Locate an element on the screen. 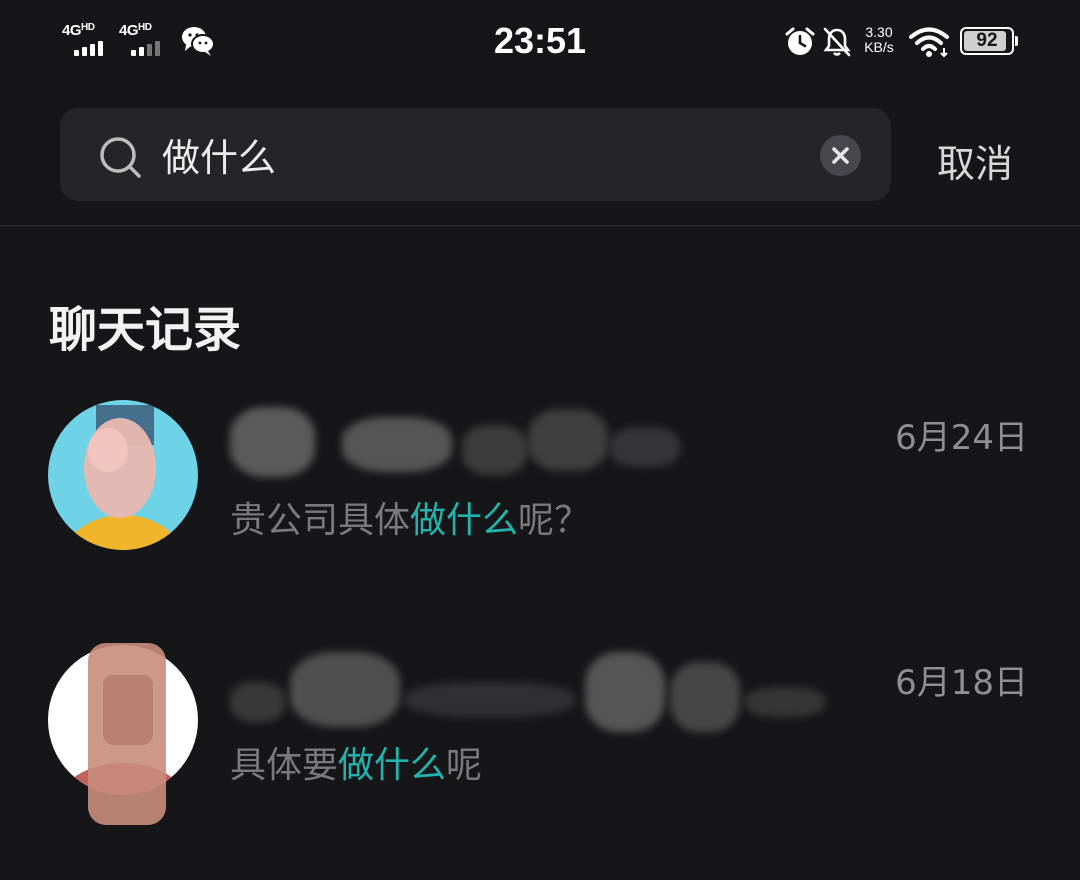 This screenshot has width=1080, height=880. search-input is located at coordinates (472, 154).